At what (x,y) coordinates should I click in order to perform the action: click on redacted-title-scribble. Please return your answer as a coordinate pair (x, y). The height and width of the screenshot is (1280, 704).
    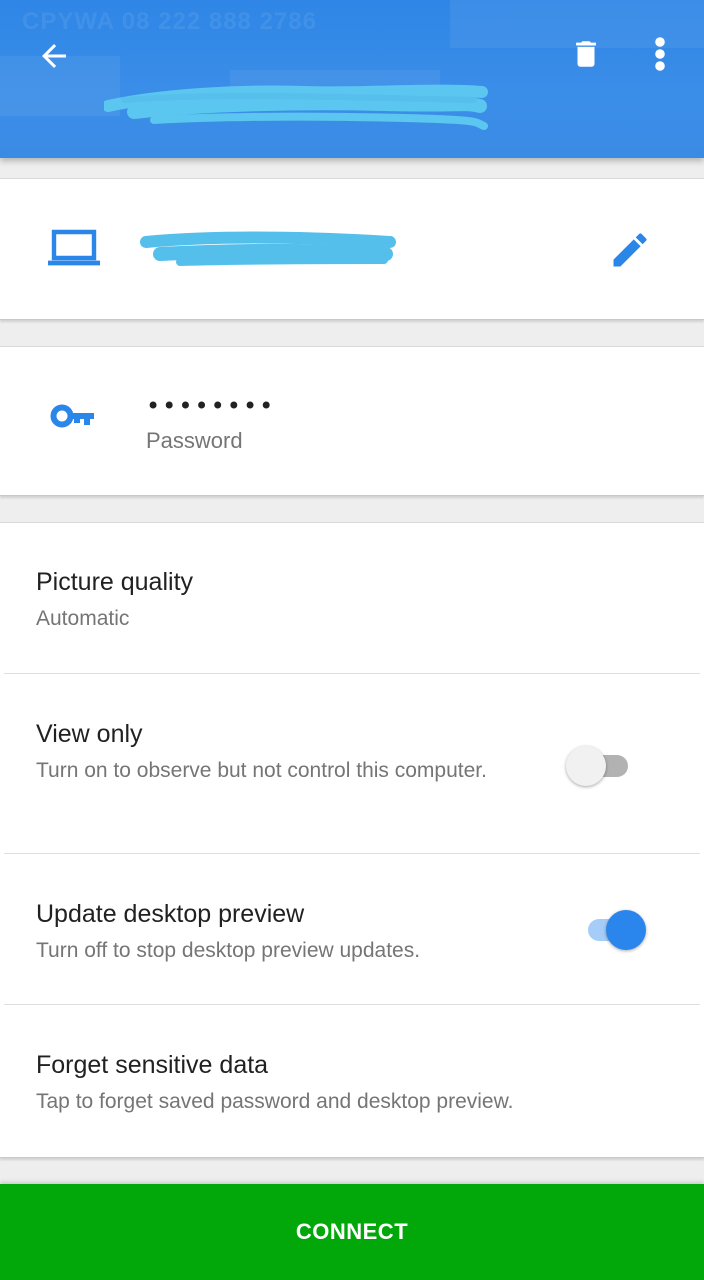
    Looking at the image, I should click on (296, 107).